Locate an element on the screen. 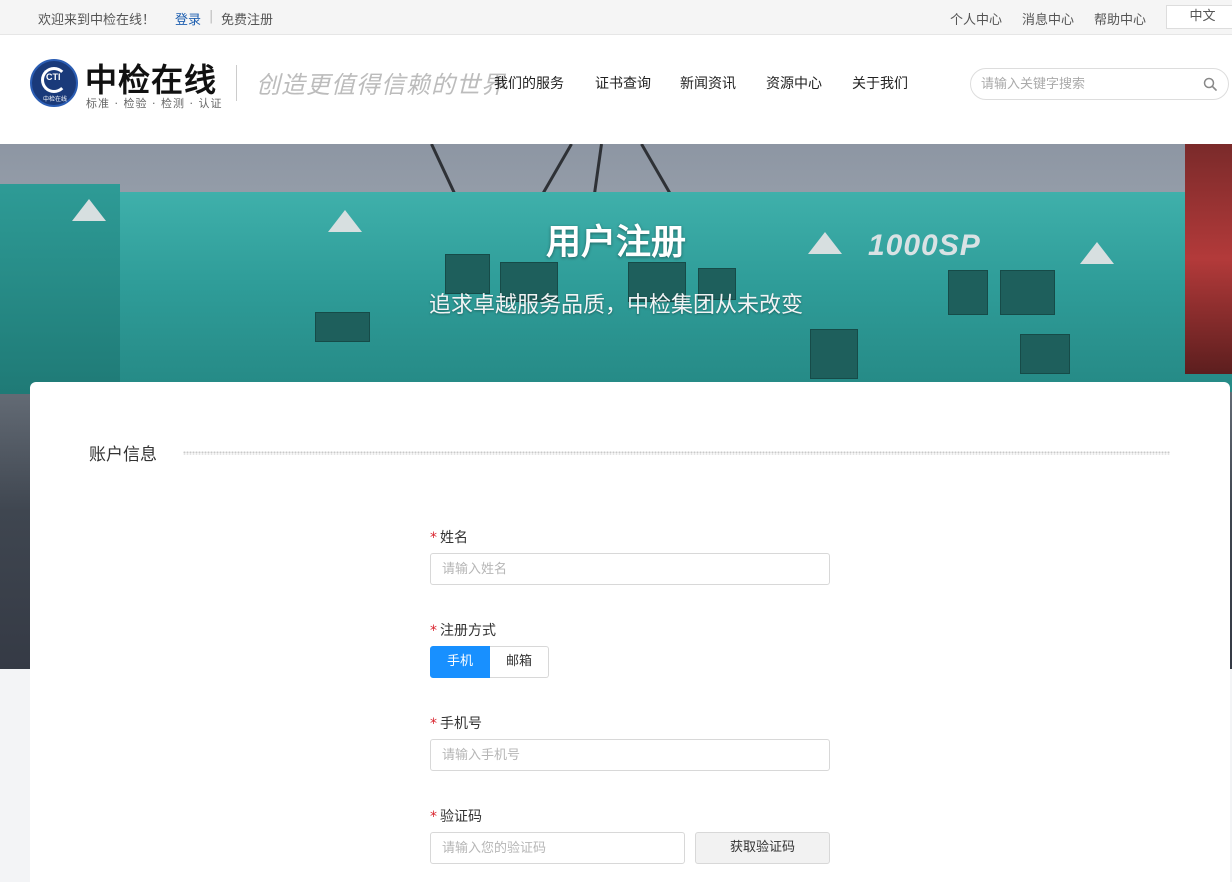 Image resolution: width=1232 pixels, height=882 pixels. search-box is located at coordinates (1099, 84).